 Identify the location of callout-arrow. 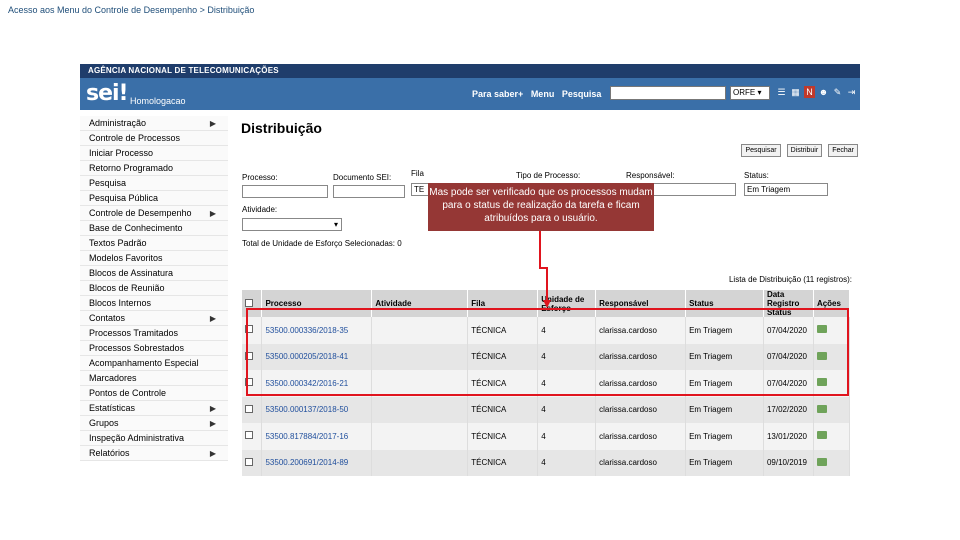
(545, 269).